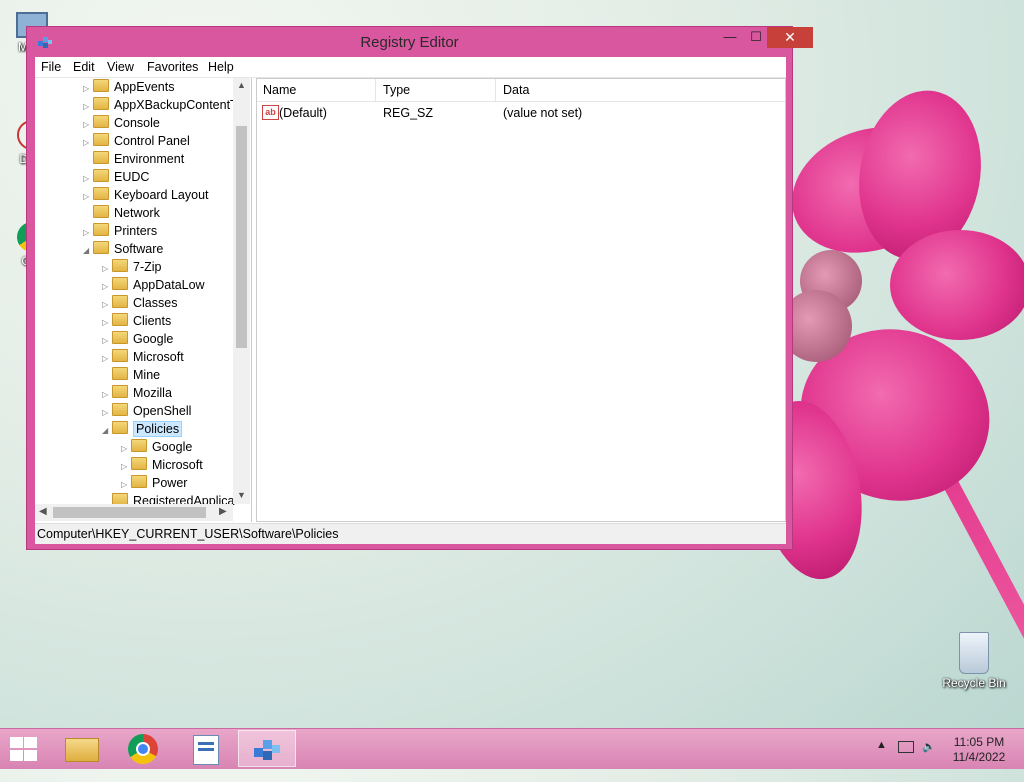 This screenshot has height=782, width=1024. I want to click on scroll-up-arrow-icon: ▲, so click(241, 85).